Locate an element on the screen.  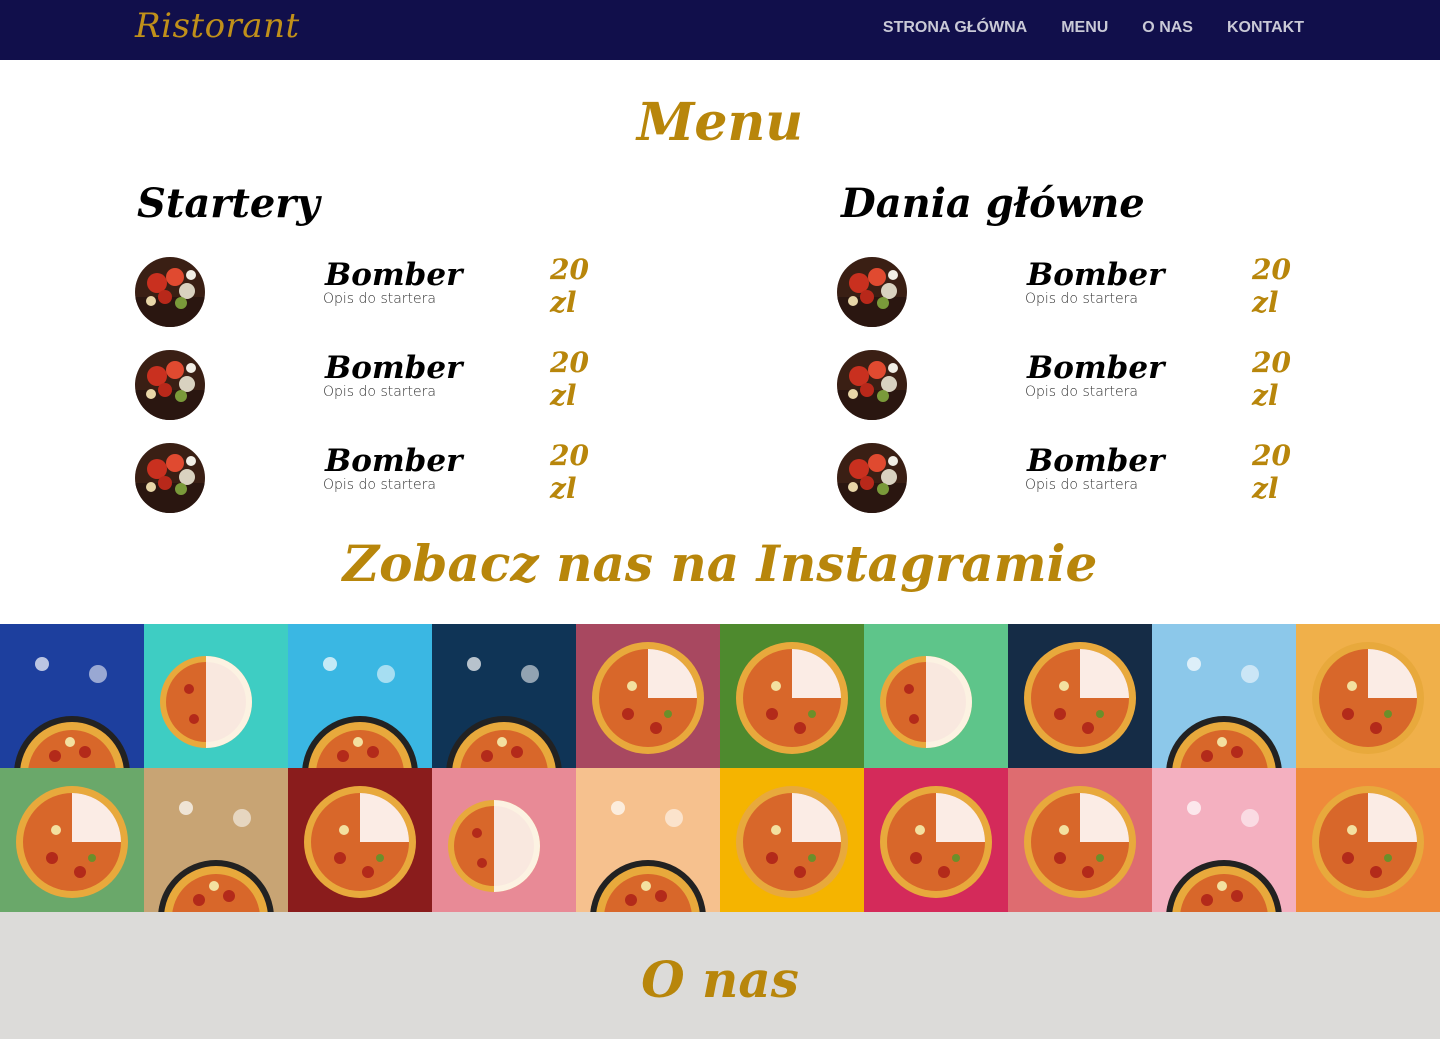
site-logo: Ristorant is located at coordinates (217, 26).